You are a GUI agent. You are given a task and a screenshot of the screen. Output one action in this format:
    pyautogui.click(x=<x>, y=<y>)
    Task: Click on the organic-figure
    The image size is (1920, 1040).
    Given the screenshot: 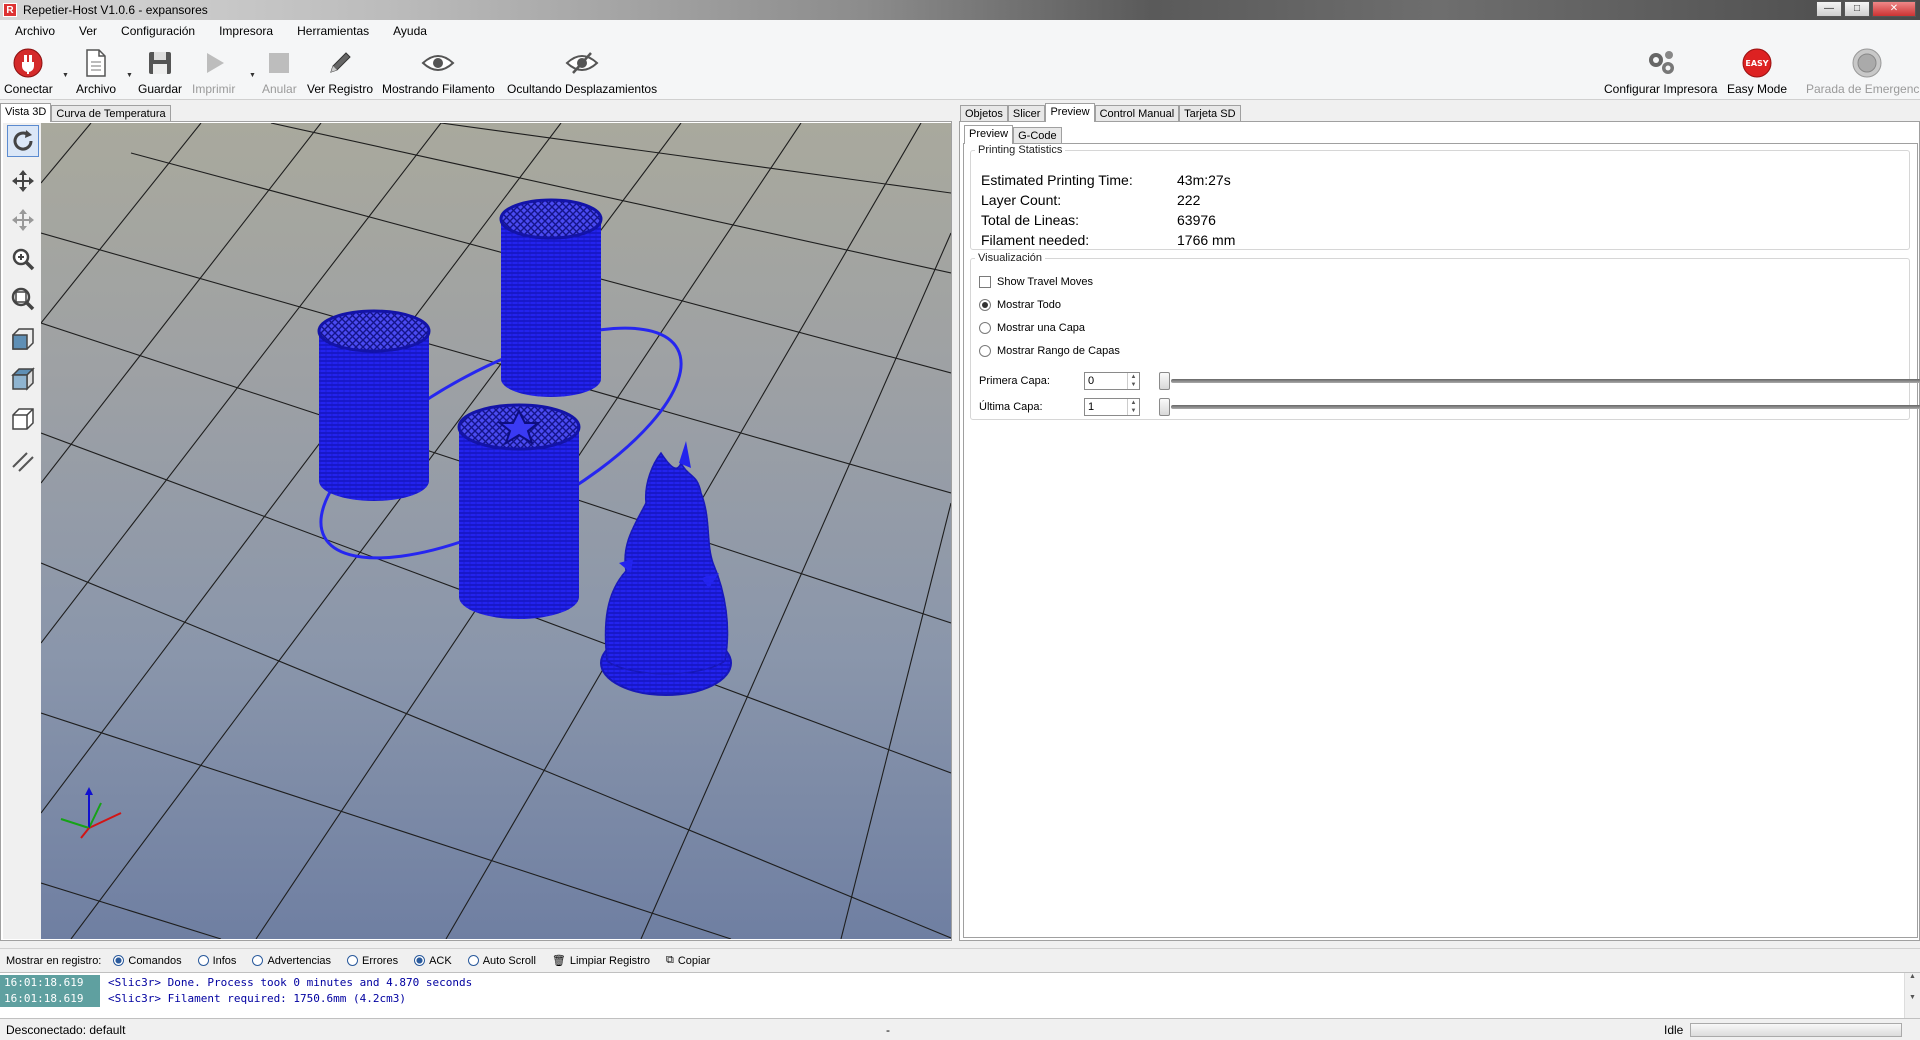 What is the action you would take?
    pyautogui.click(x=666, y=568)
    